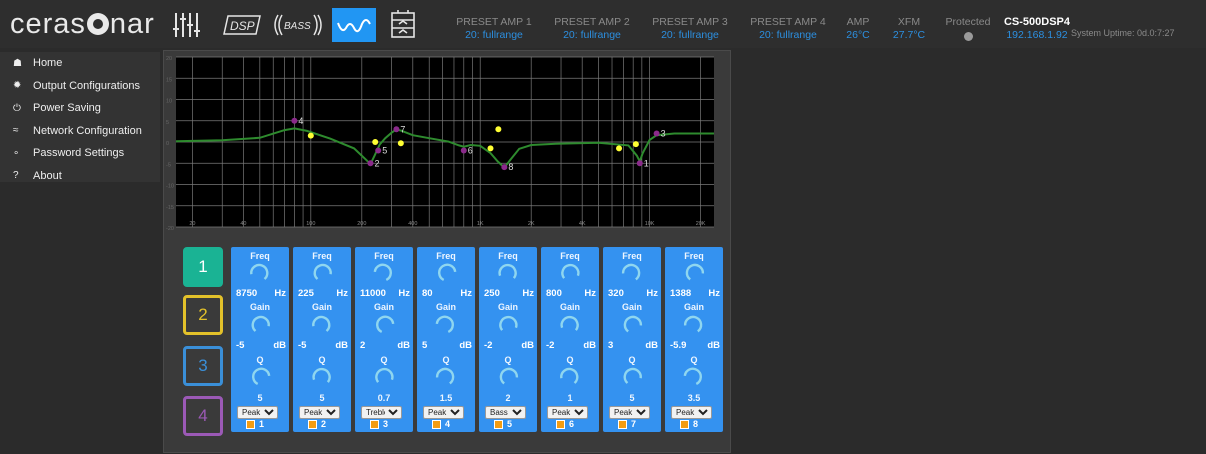  Describe the element at coordinates (427, 293) in the screenshot. I see `freq-value: 80` at that location.